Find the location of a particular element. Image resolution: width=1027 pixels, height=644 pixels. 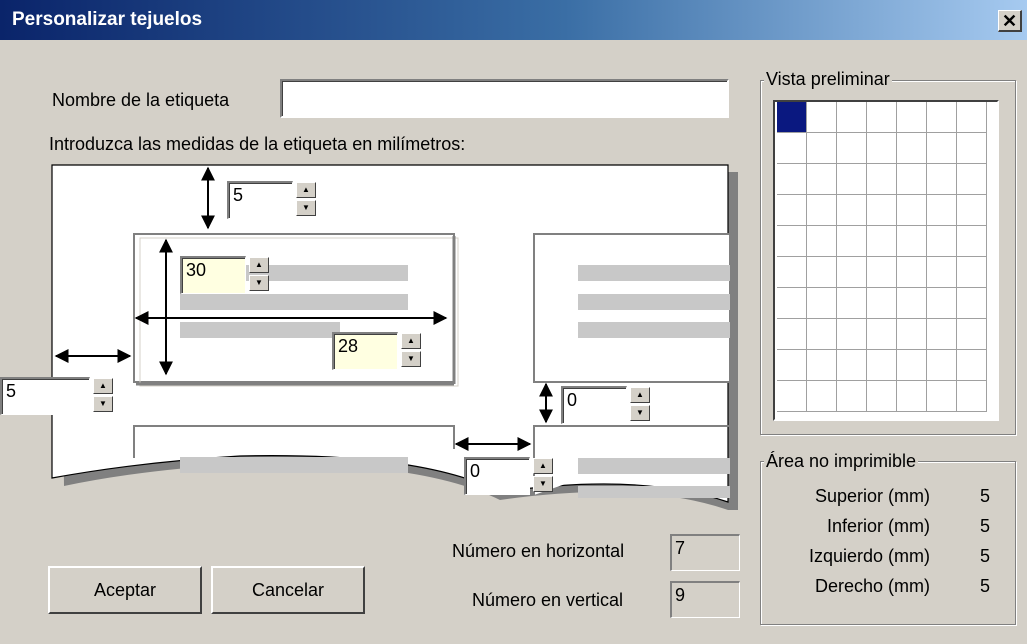

horizontal-gap-up-button: ▲ is located at coordinates (543, 466).